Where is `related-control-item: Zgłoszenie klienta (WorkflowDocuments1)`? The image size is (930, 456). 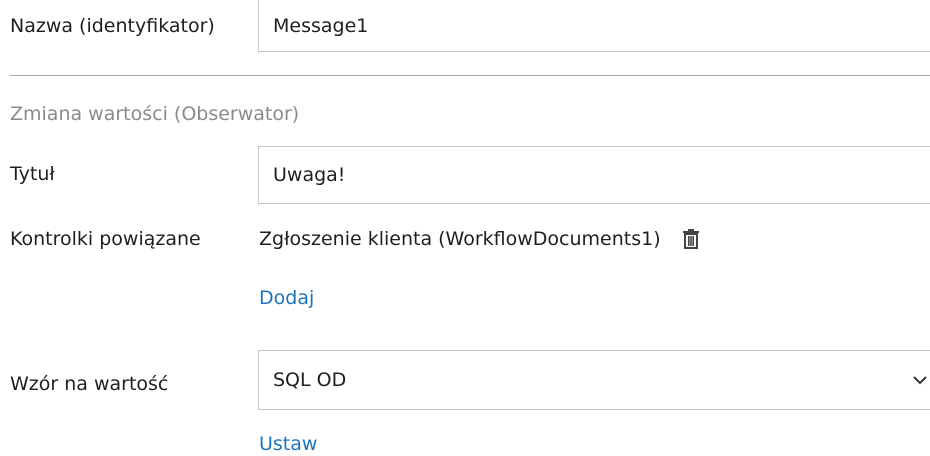 related-control-item: Zgłoszenie klienta (WorkflowDocuments1) is located at coordinates (479, 239).